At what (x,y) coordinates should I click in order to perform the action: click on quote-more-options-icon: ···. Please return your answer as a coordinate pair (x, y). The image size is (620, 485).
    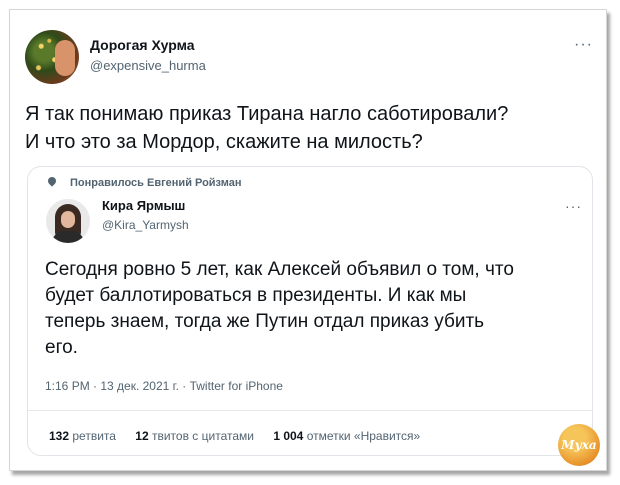
    Looking at the image, I should click on (573, 206).